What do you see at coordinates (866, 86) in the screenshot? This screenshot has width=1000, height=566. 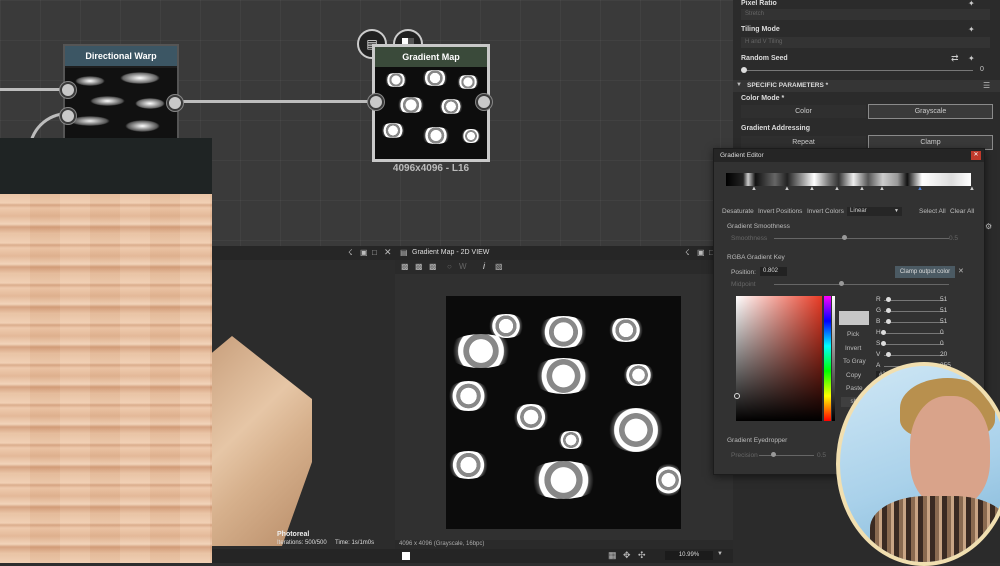 I see `section-header: ▼ SPECIFIC PARAMETERS * ☰` at bounding box center [866, 86].